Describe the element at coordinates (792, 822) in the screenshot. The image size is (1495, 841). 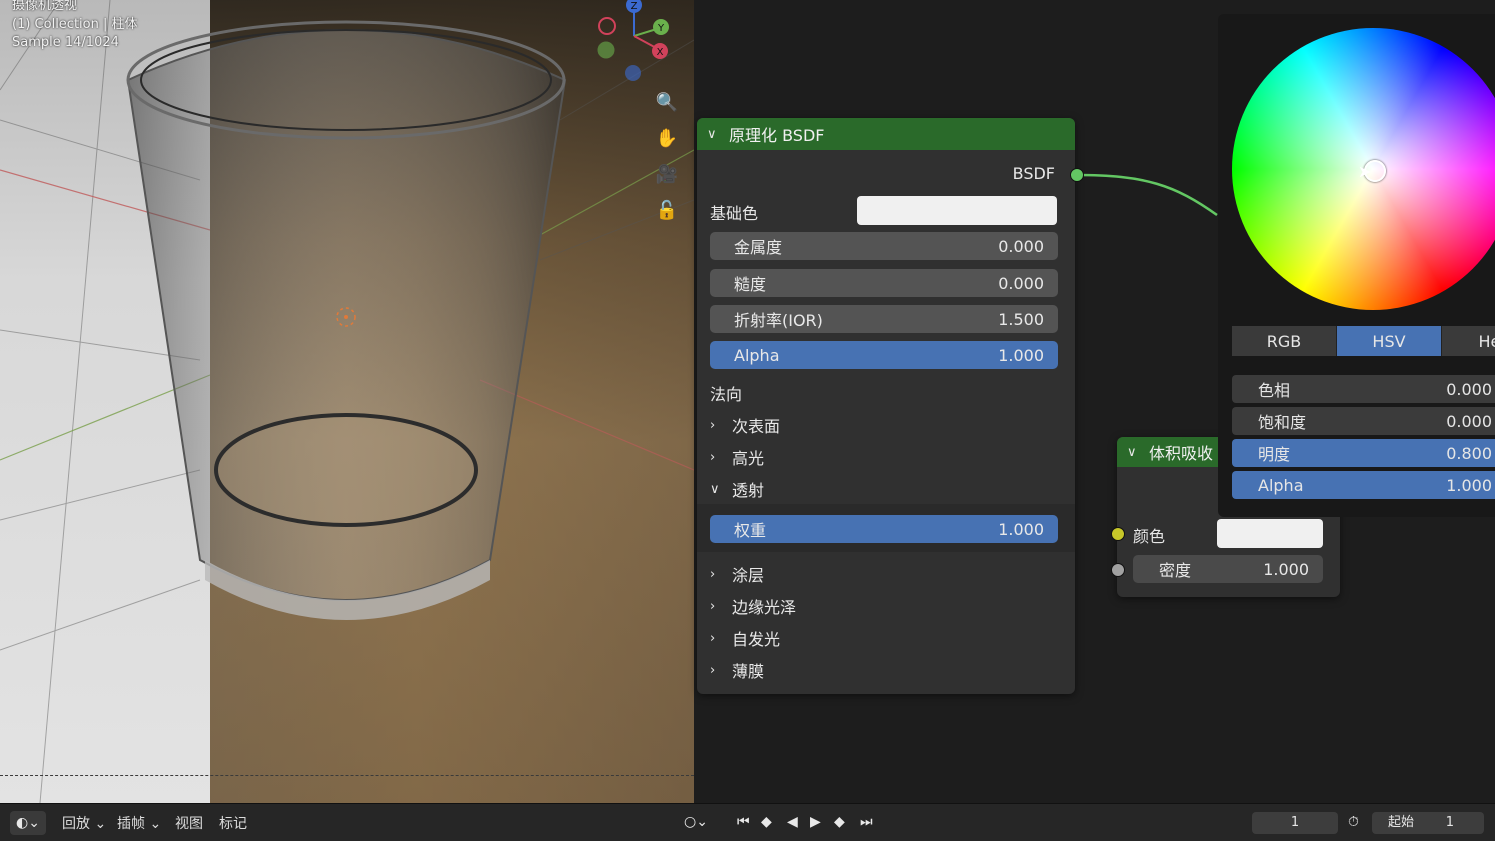
I see `play-reverse-icon: ◀` at that location.